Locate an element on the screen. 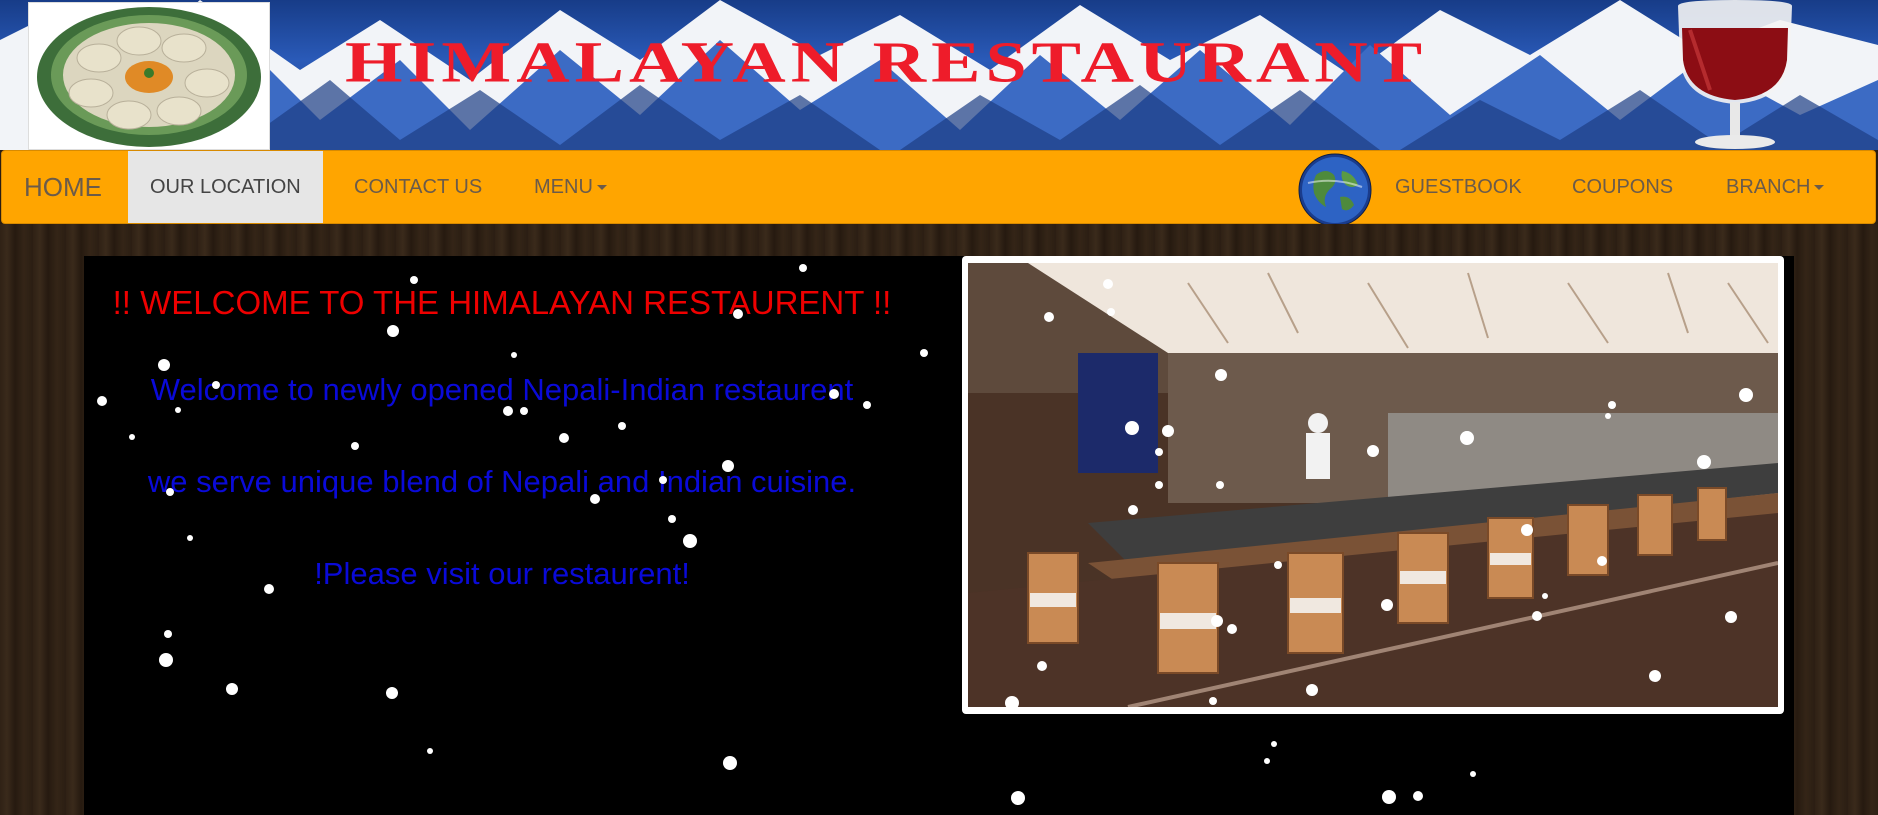  nav-branch-dropdown: BRANCH is located at coordinates (1775, 187).